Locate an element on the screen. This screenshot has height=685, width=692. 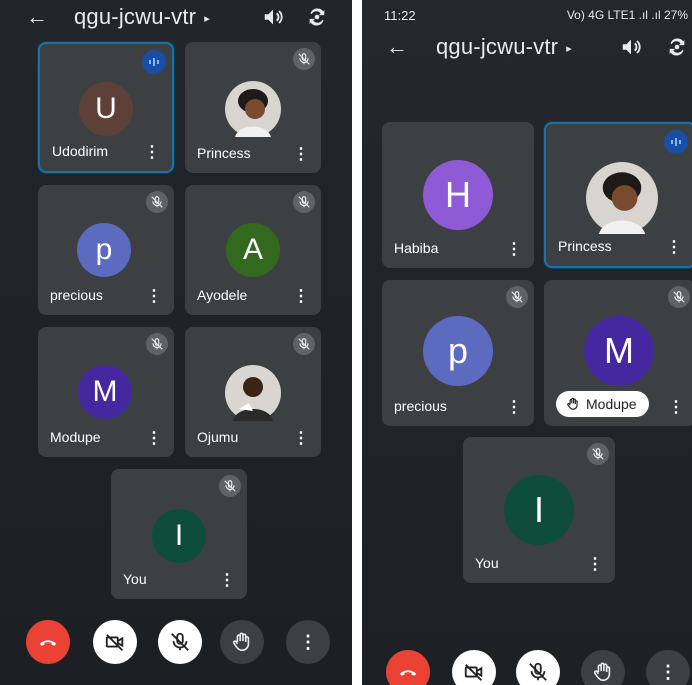
participant-tile-ojumu: Ojumu ⋮ is located at coordinates (253, 392).